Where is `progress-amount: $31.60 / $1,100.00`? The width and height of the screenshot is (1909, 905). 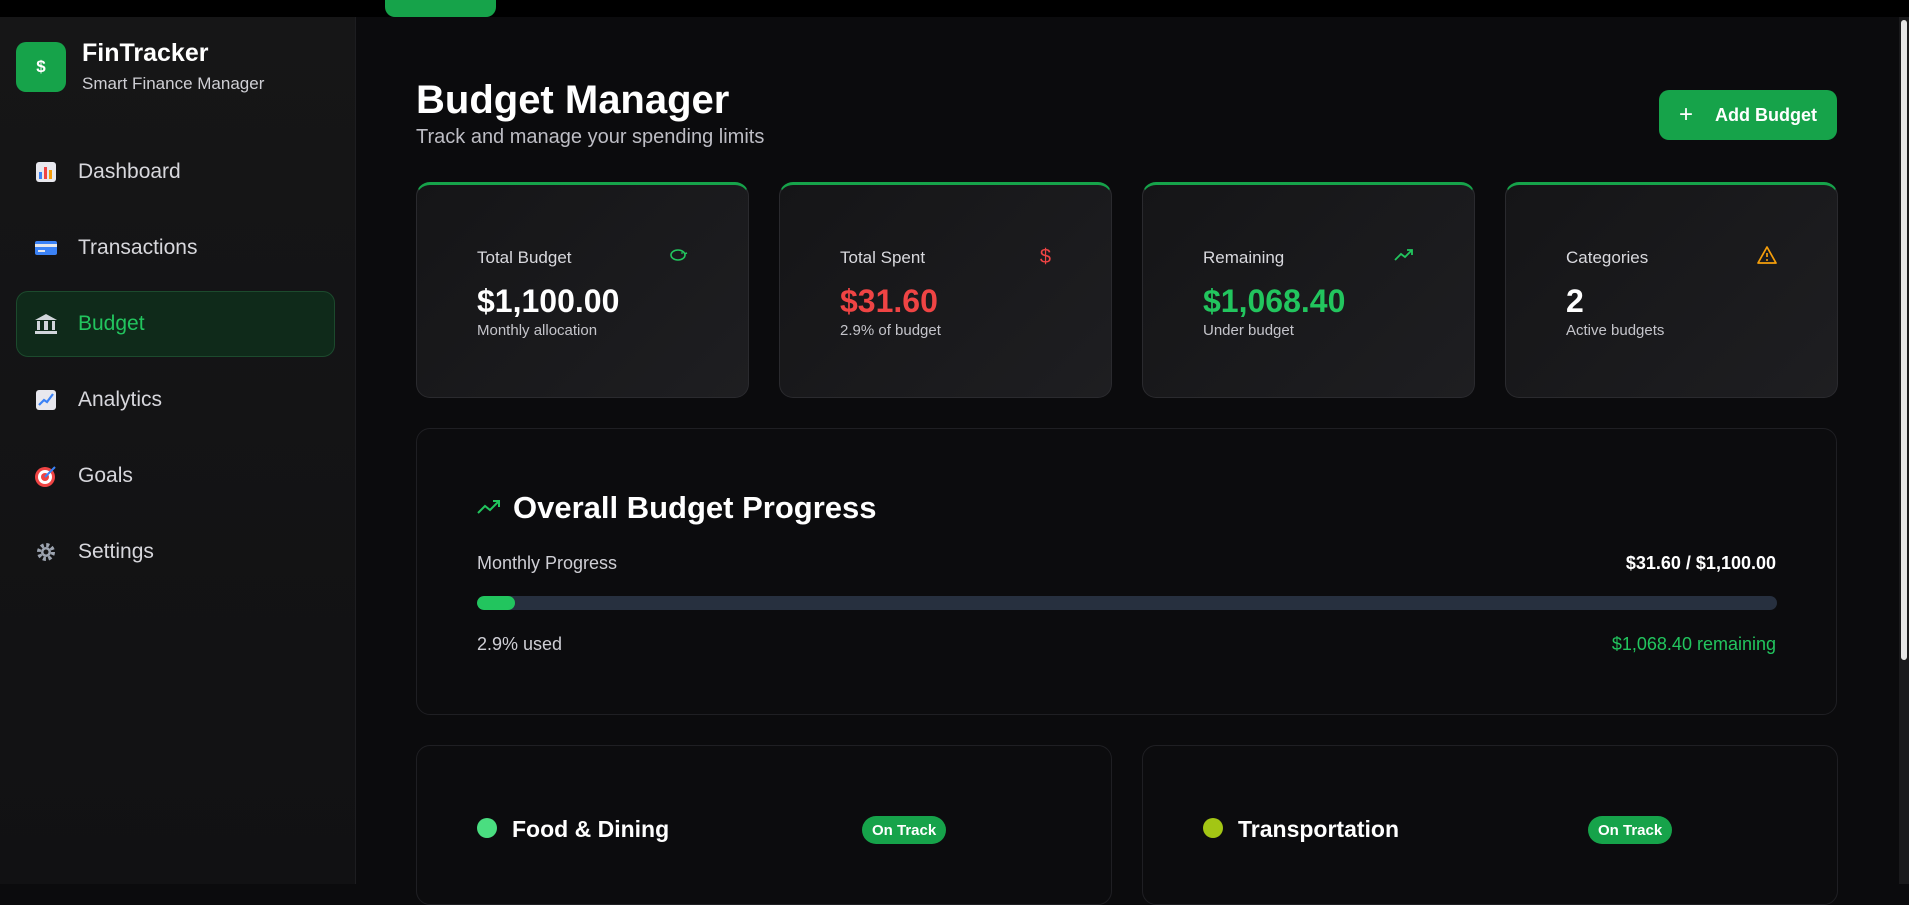 progress-amount: $31.60 / $1,100.00 is located at coordinates (1700, 563).